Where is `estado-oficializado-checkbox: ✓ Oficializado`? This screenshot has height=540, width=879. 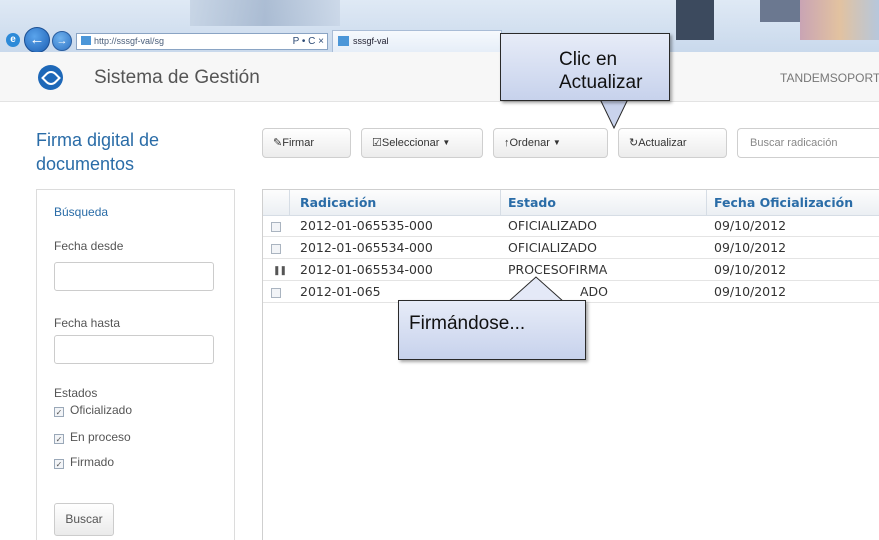 estado-oficializado-checkbox: ✓ Oficializado is located at coordinates (93, 410).